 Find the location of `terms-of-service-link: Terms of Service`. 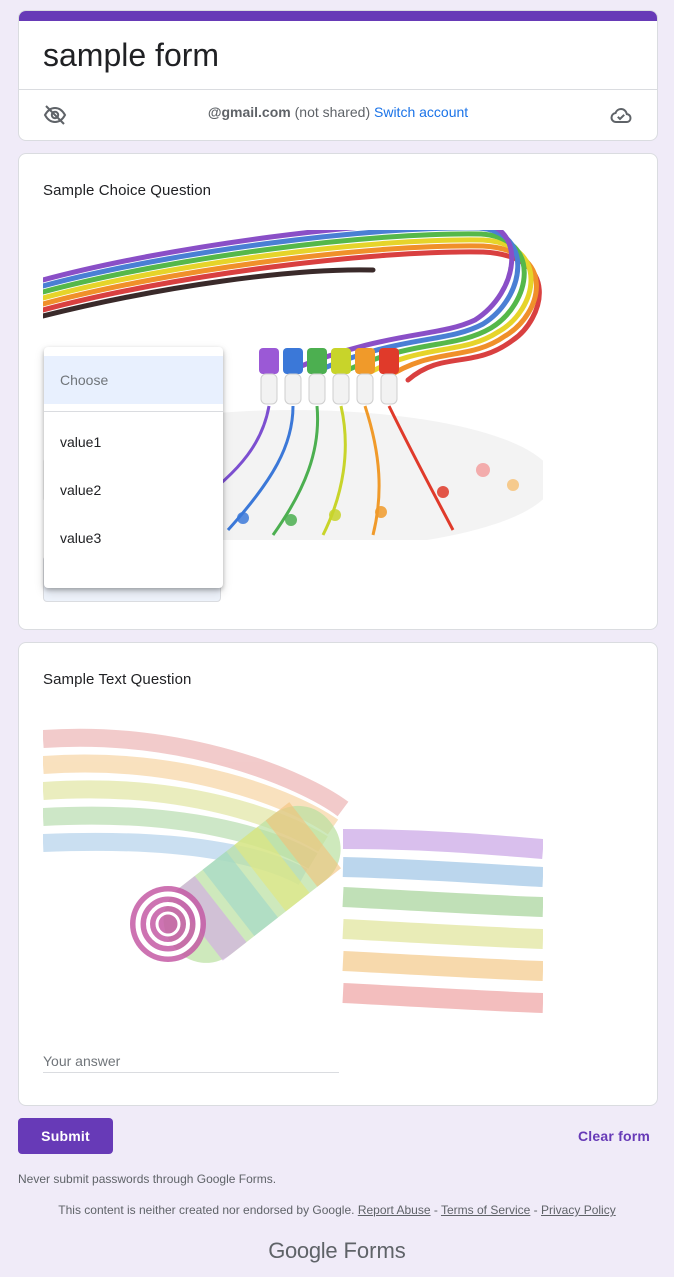

terms-of-service-link: Terms of Service is located at coordinates (485, 1210).